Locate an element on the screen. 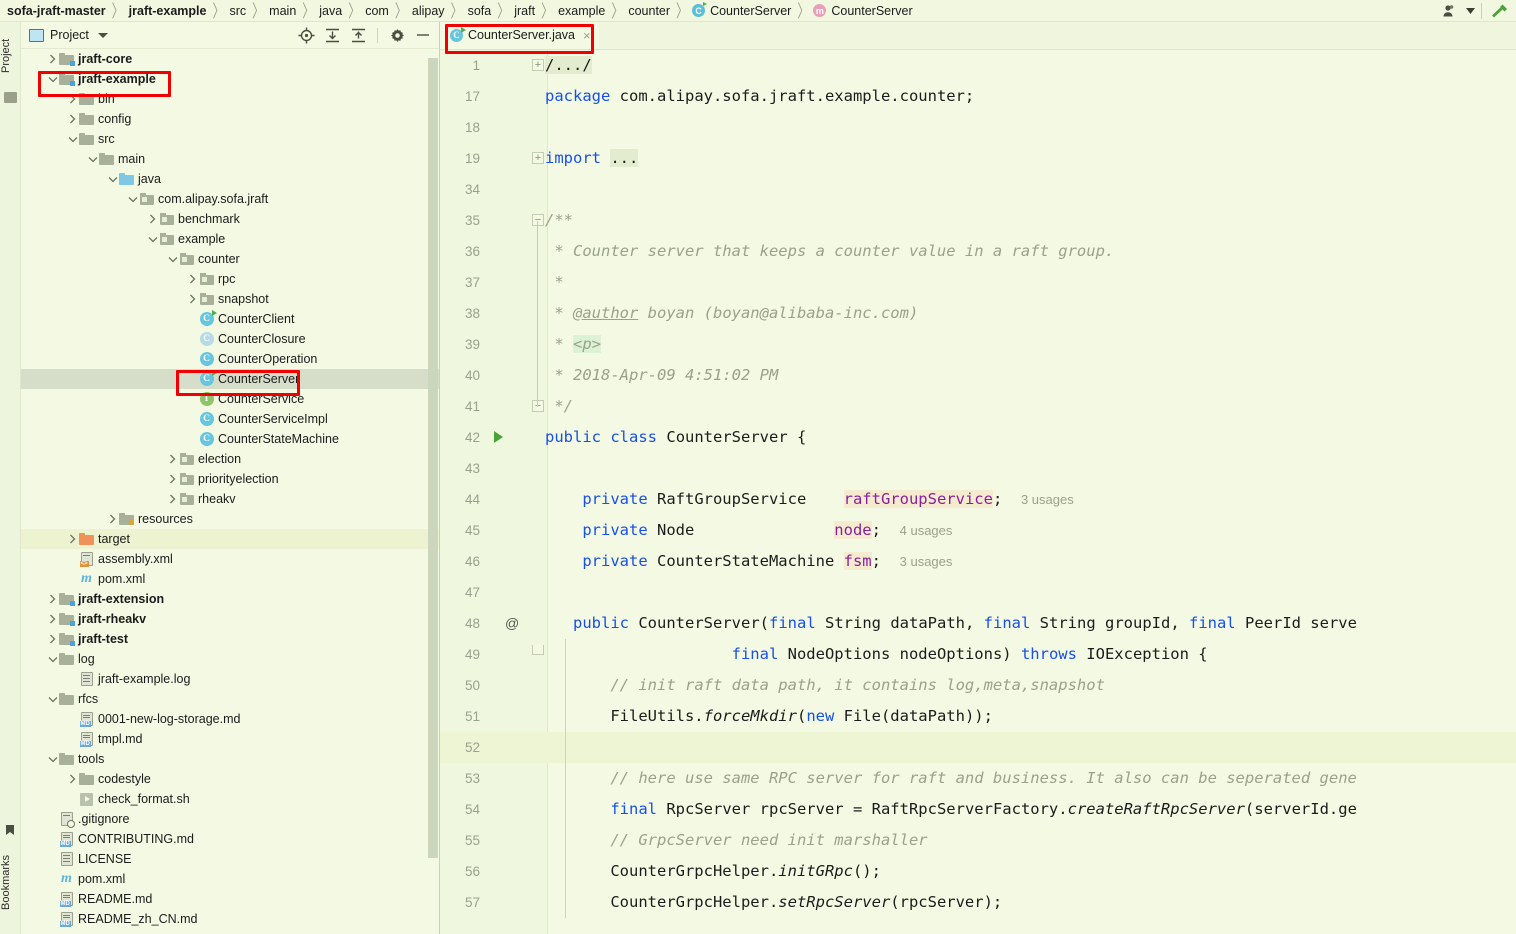 This screenshot has width=1516, height=934. tree-node-jraft-core: jraft-core is located at coordinates (230, 59).